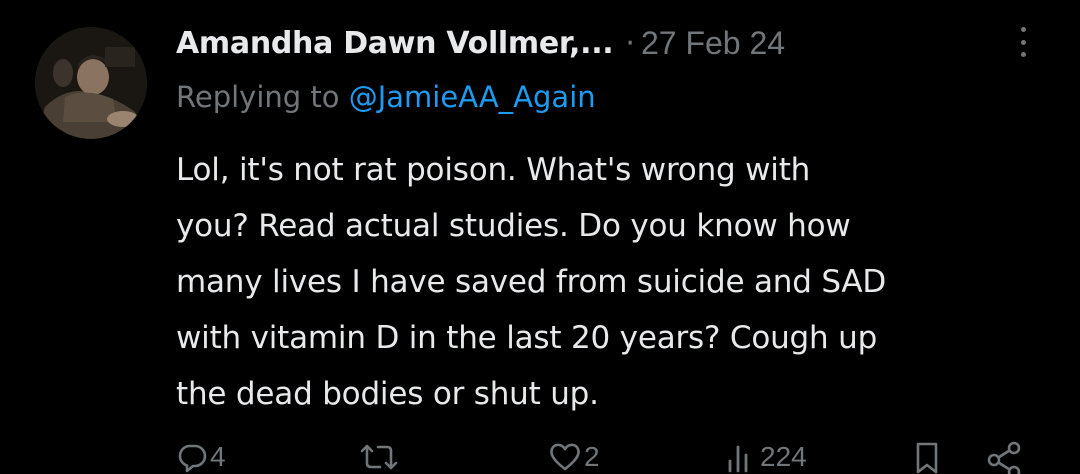 The width and height of the screenshot is (1080, 474). I want to click on views-button: 224, so click(765, 457).